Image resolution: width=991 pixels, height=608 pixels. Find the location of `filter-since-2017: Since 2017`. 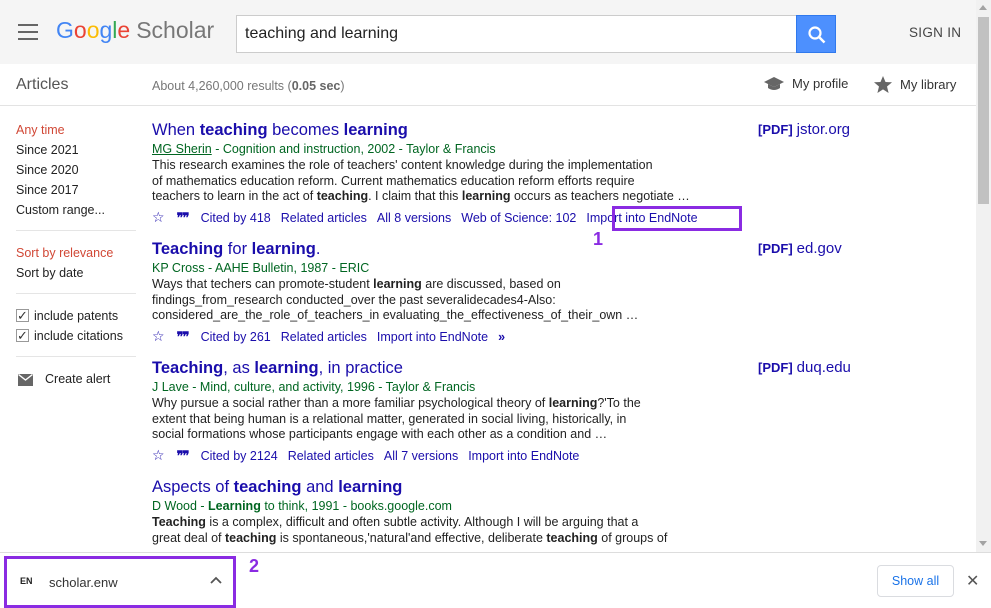

filter-since-2017: Since 2017 is located at coordinates (77, 190).